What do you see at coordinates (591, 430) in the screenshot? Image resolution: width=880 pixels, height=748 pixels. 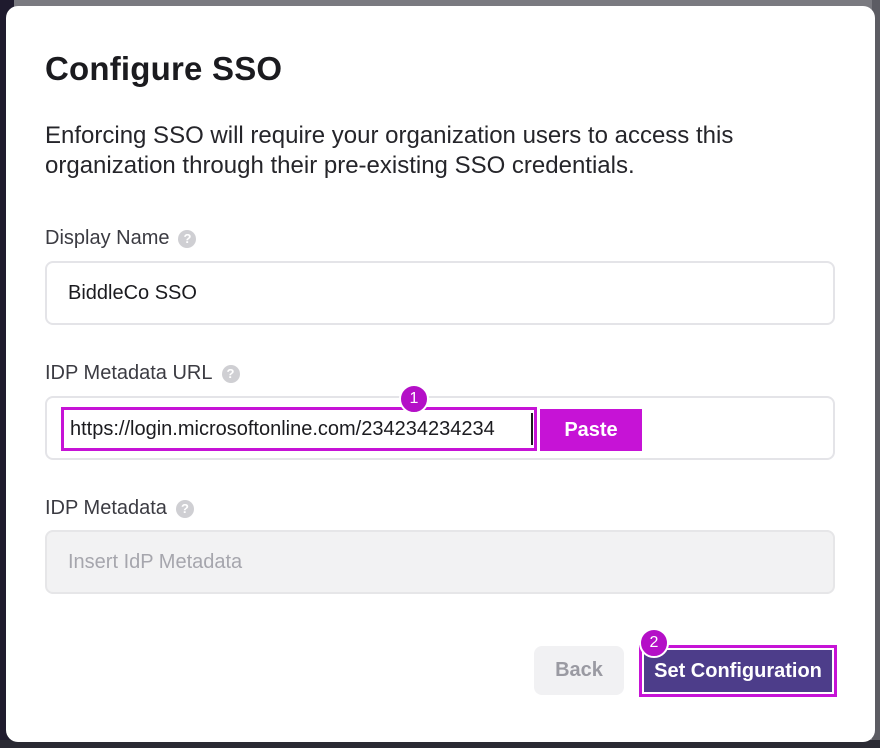 I see `paste-button: Paste` at bounding box center [591, 430].